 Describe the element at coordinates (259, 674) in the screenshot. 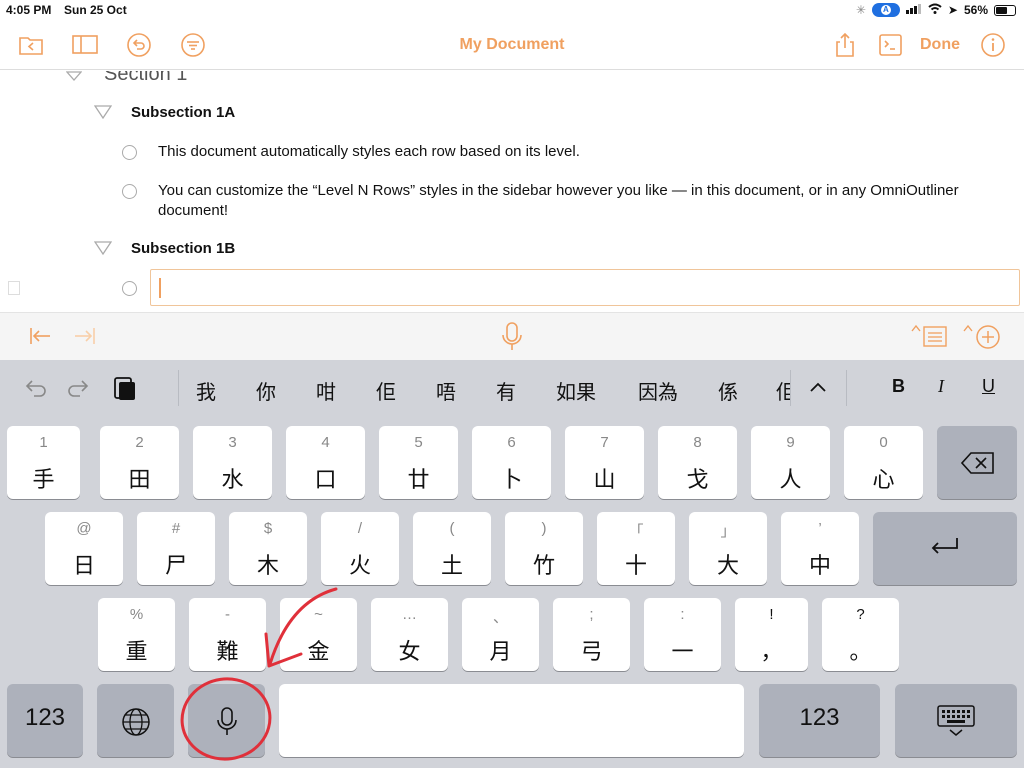

I see `annotation-overlay` at that location.